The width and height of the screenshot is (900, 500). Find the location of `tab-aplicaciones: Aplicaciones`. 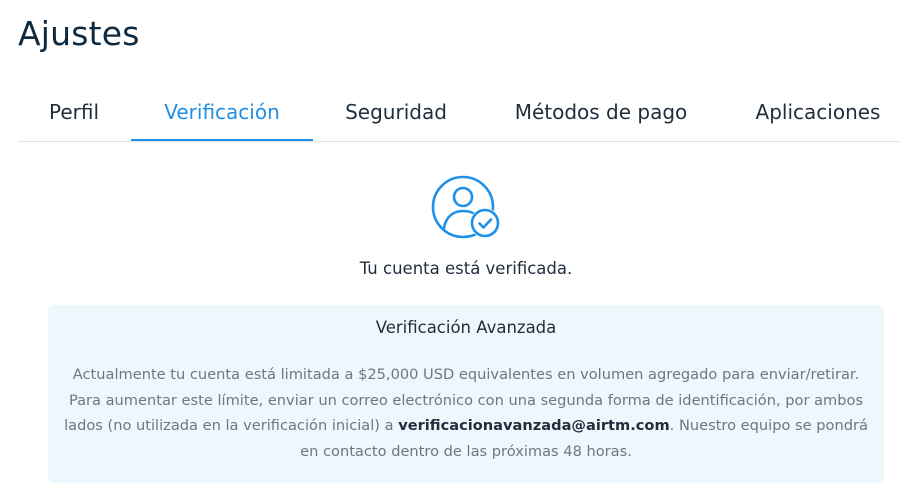

tab-aplicaciones: Aplicaciones is located at coordinates (818, 113).